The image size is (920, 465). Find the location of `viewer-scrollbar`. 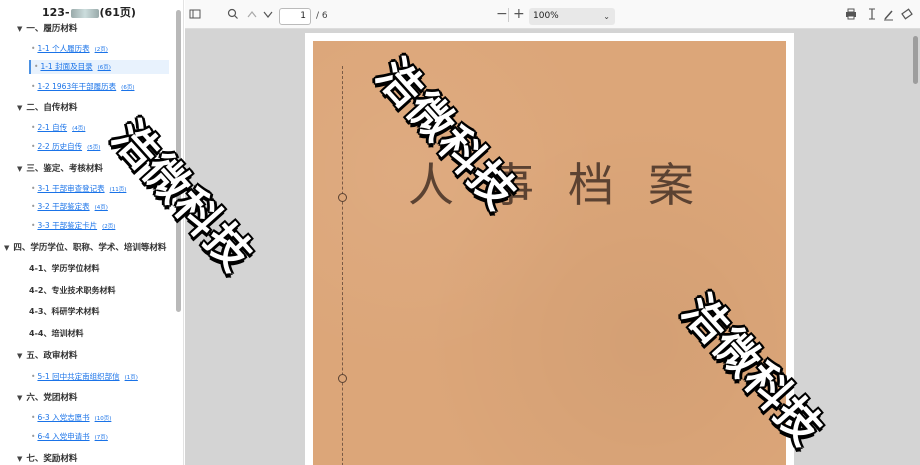

viewer-scrollbar is located at coordinates (915, 60).